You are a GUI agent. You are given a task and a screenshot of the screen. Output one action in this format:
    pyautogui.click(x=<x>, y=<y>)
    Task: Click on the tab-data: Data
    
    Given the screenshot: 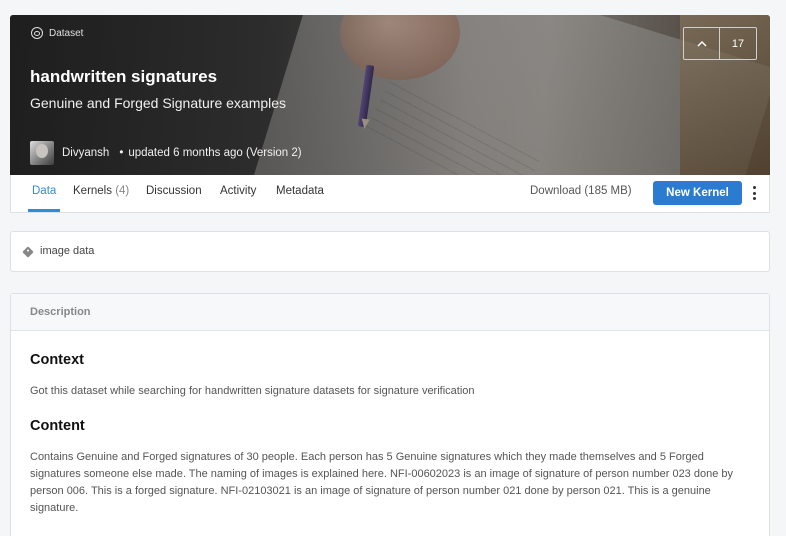 What is the action you would take?
    pyautogui.click(x=44, y=191)
    